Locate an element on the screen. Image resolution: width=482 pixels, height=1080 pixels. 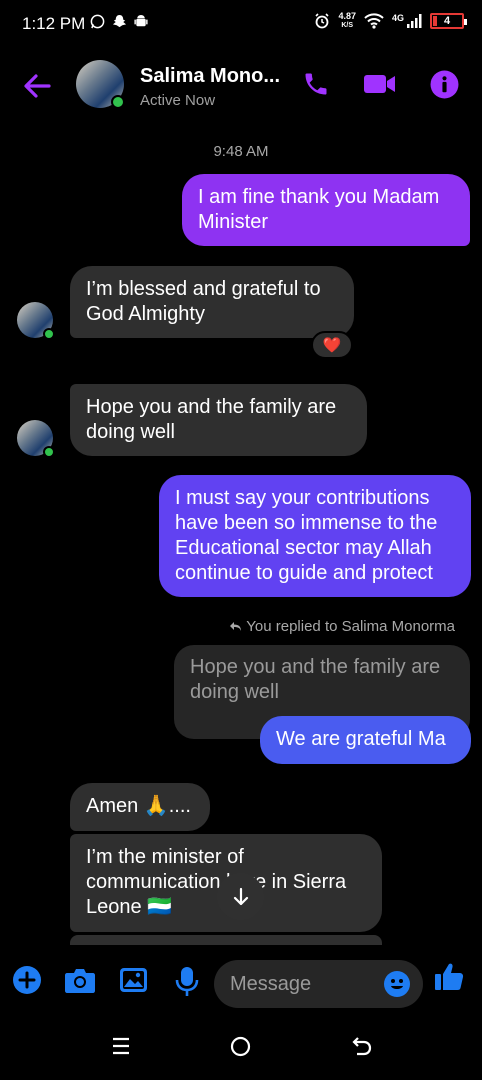
contact-active-status: Active Now is located at coordinates (178, 100).